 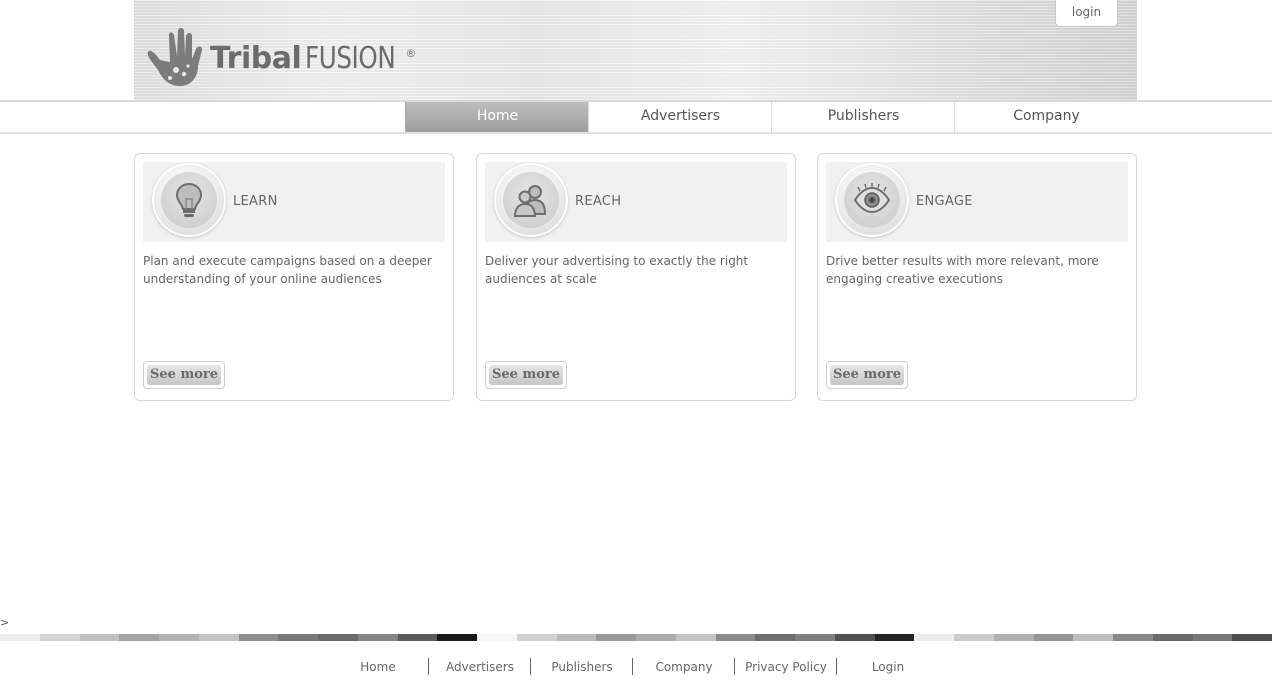 I want to click on login-button: login, so click(x=1086, y=13).